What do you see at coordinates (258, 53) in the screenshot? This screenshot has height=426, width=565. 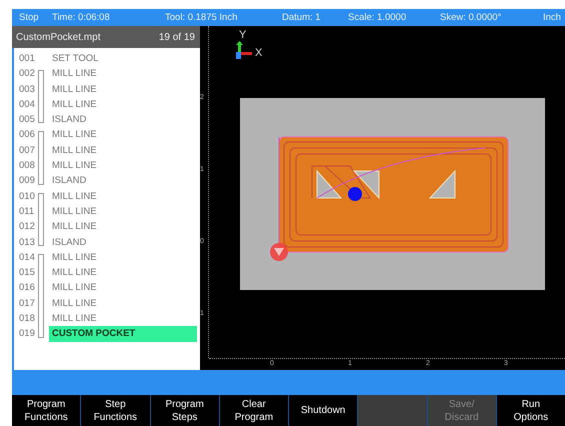 I see `axis-label: X` at bounding box center [258, 53].